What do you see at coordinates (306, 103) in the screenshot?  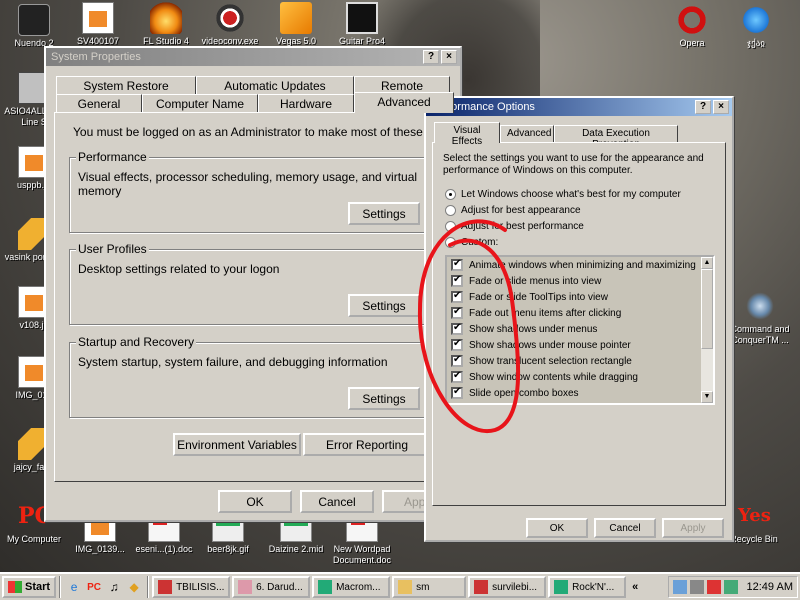 I see `tab-hardware: Hardware` at bounding box center [306, 103].